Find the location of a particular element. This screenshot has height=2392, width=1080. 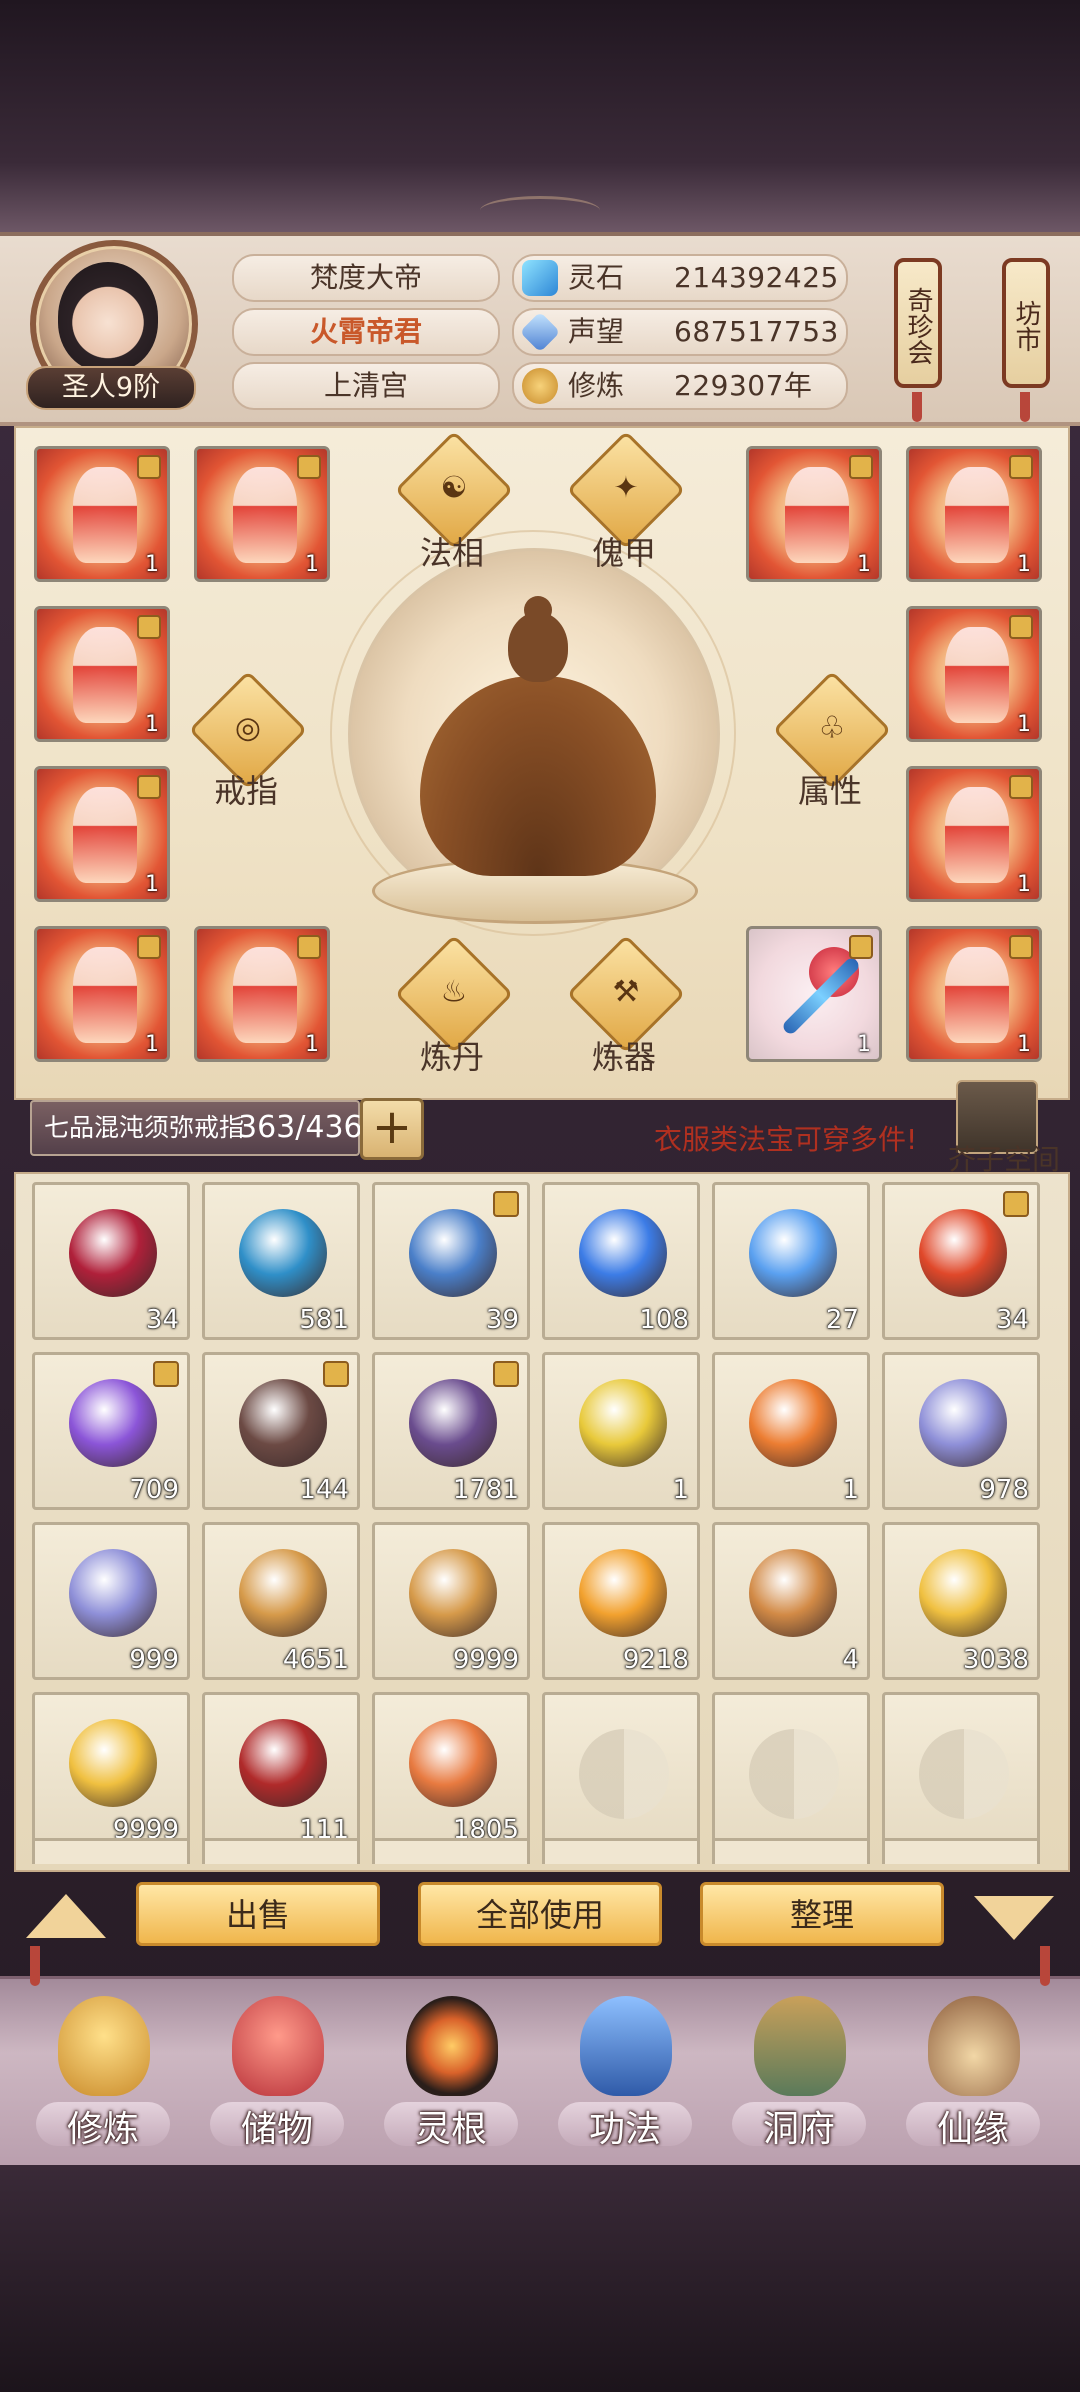

use-all-button: 全部使用 is located at coordinates (540, 1914).